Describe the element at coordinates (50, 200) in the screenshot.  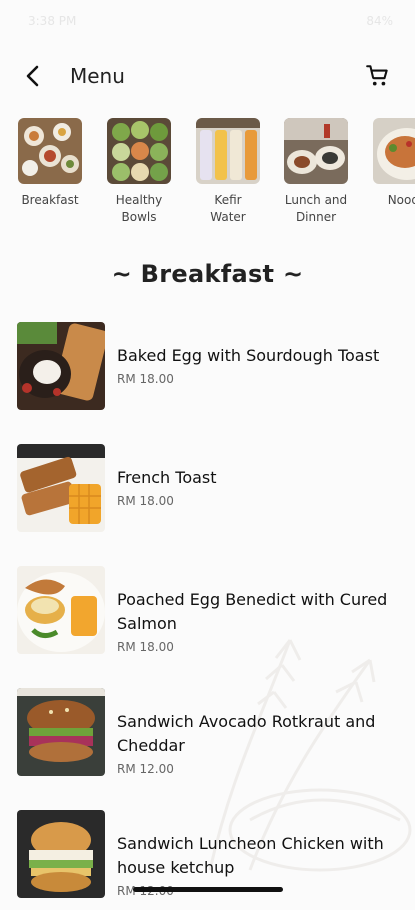
I see `category-label: Breakfast` at that location.